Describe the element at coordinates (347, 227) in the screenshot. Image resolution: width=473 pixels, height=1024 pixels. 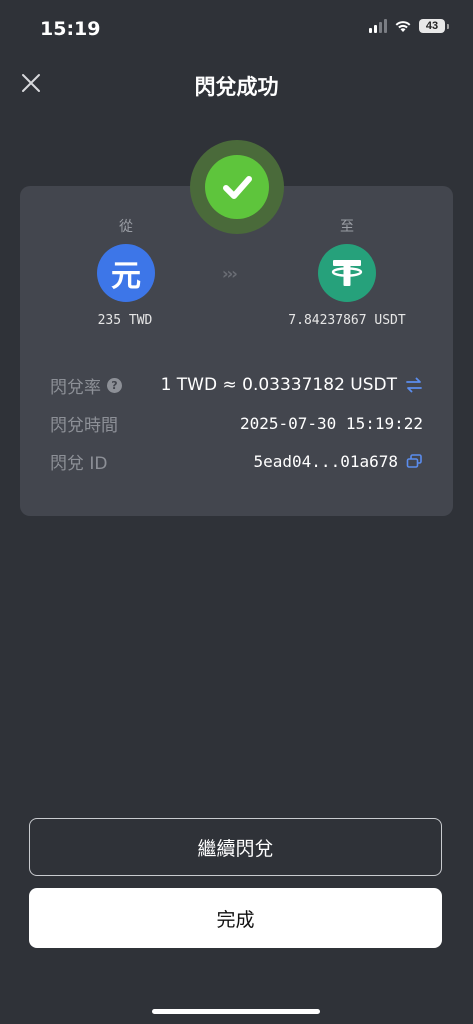
I see `to-label: 至` at that location.